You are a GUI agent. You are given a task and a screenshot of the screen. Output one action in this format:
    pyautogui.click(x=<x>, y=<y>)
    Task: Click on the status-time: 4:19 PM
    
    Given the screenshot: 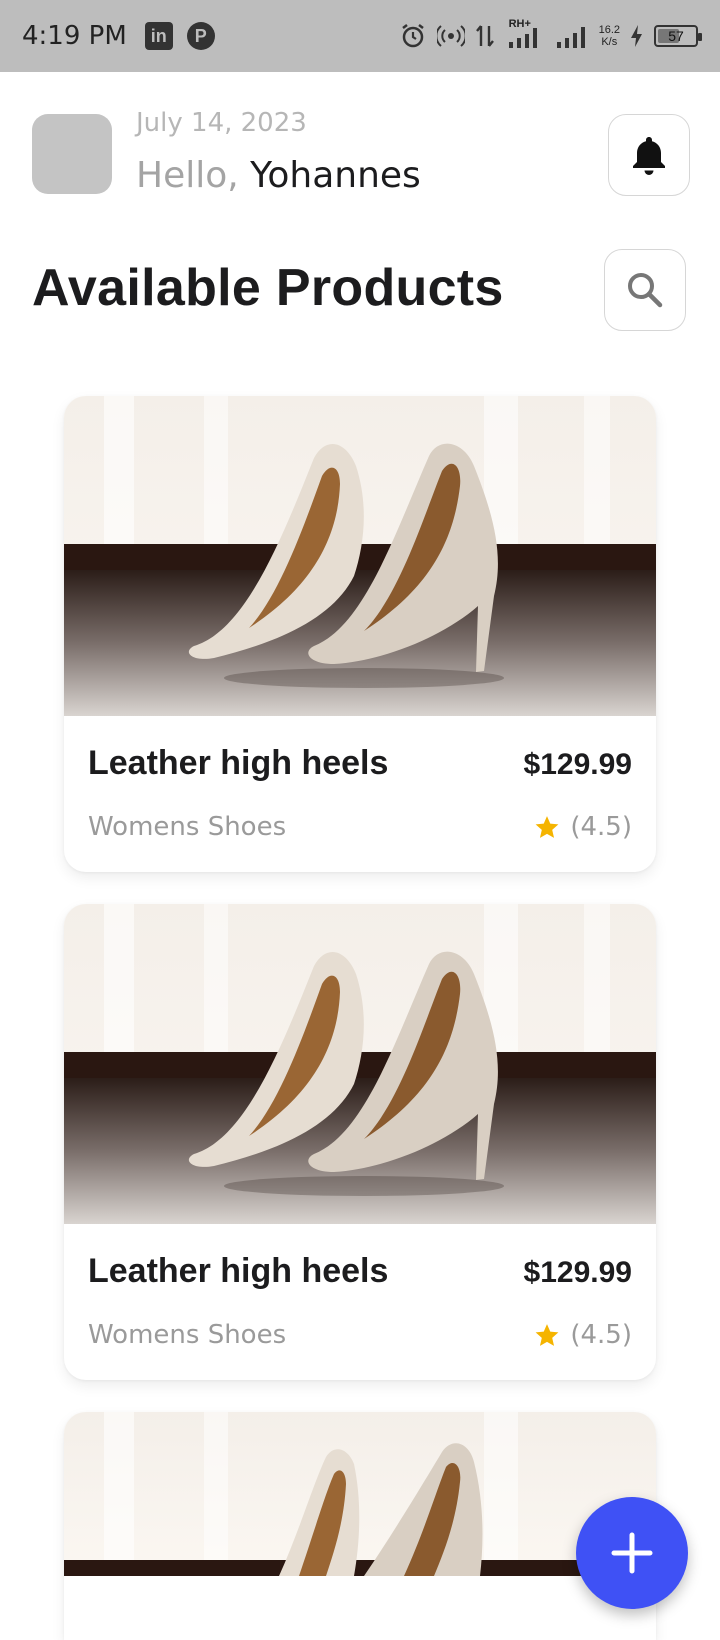 What is the action you would take?
    pyautogui.click(x=74, y=36)
    